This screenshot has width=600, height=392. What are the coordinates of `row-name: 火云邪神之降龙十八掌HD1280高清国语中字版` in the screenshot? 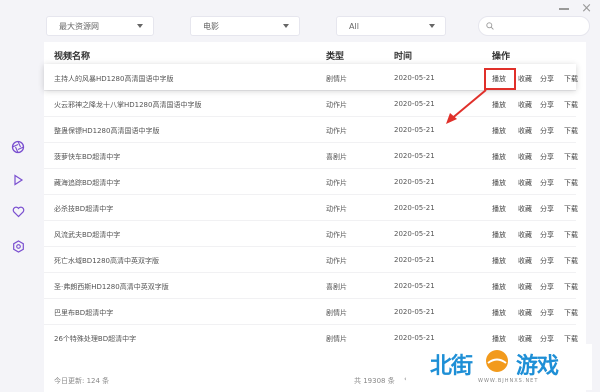 It's located at (128, 105).